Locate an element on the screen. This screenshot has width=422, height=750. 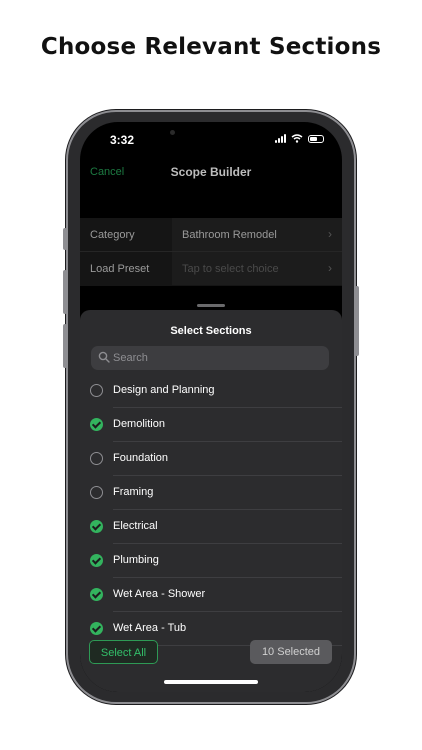
power-button is located at coordinates (357, 321).